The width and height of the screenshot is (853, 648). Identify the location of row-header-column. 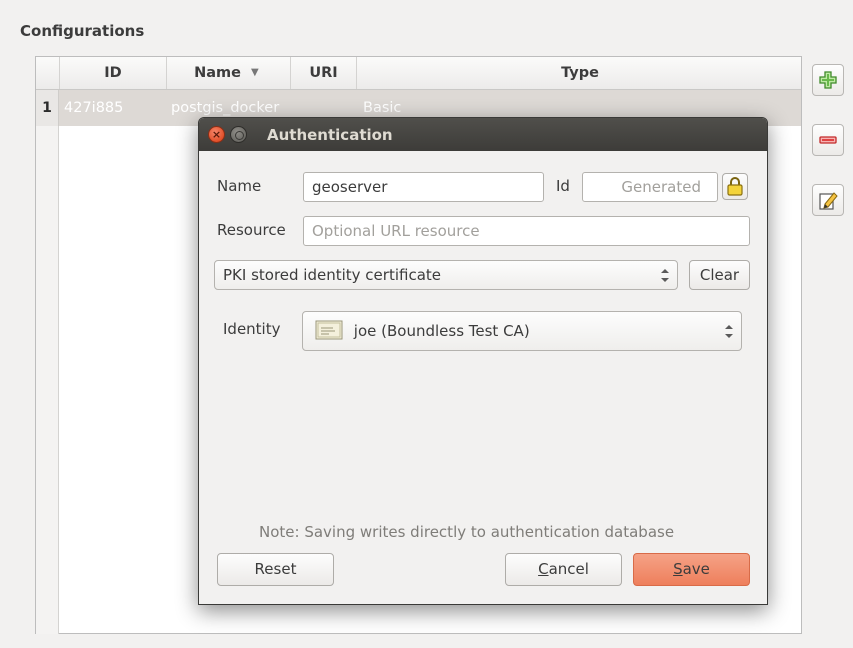
(47, 362).